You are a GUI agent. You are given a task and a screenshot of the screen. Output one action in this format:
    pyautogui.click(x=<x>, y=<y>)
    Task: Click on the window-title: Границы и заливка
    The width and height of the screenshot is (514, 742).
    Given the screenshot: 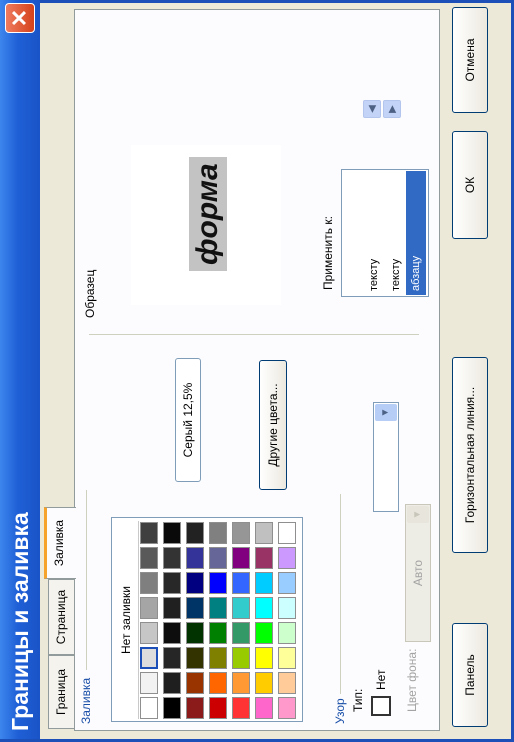 What is the action you would take?
    pyautogui.click(x=20, y=621)
    